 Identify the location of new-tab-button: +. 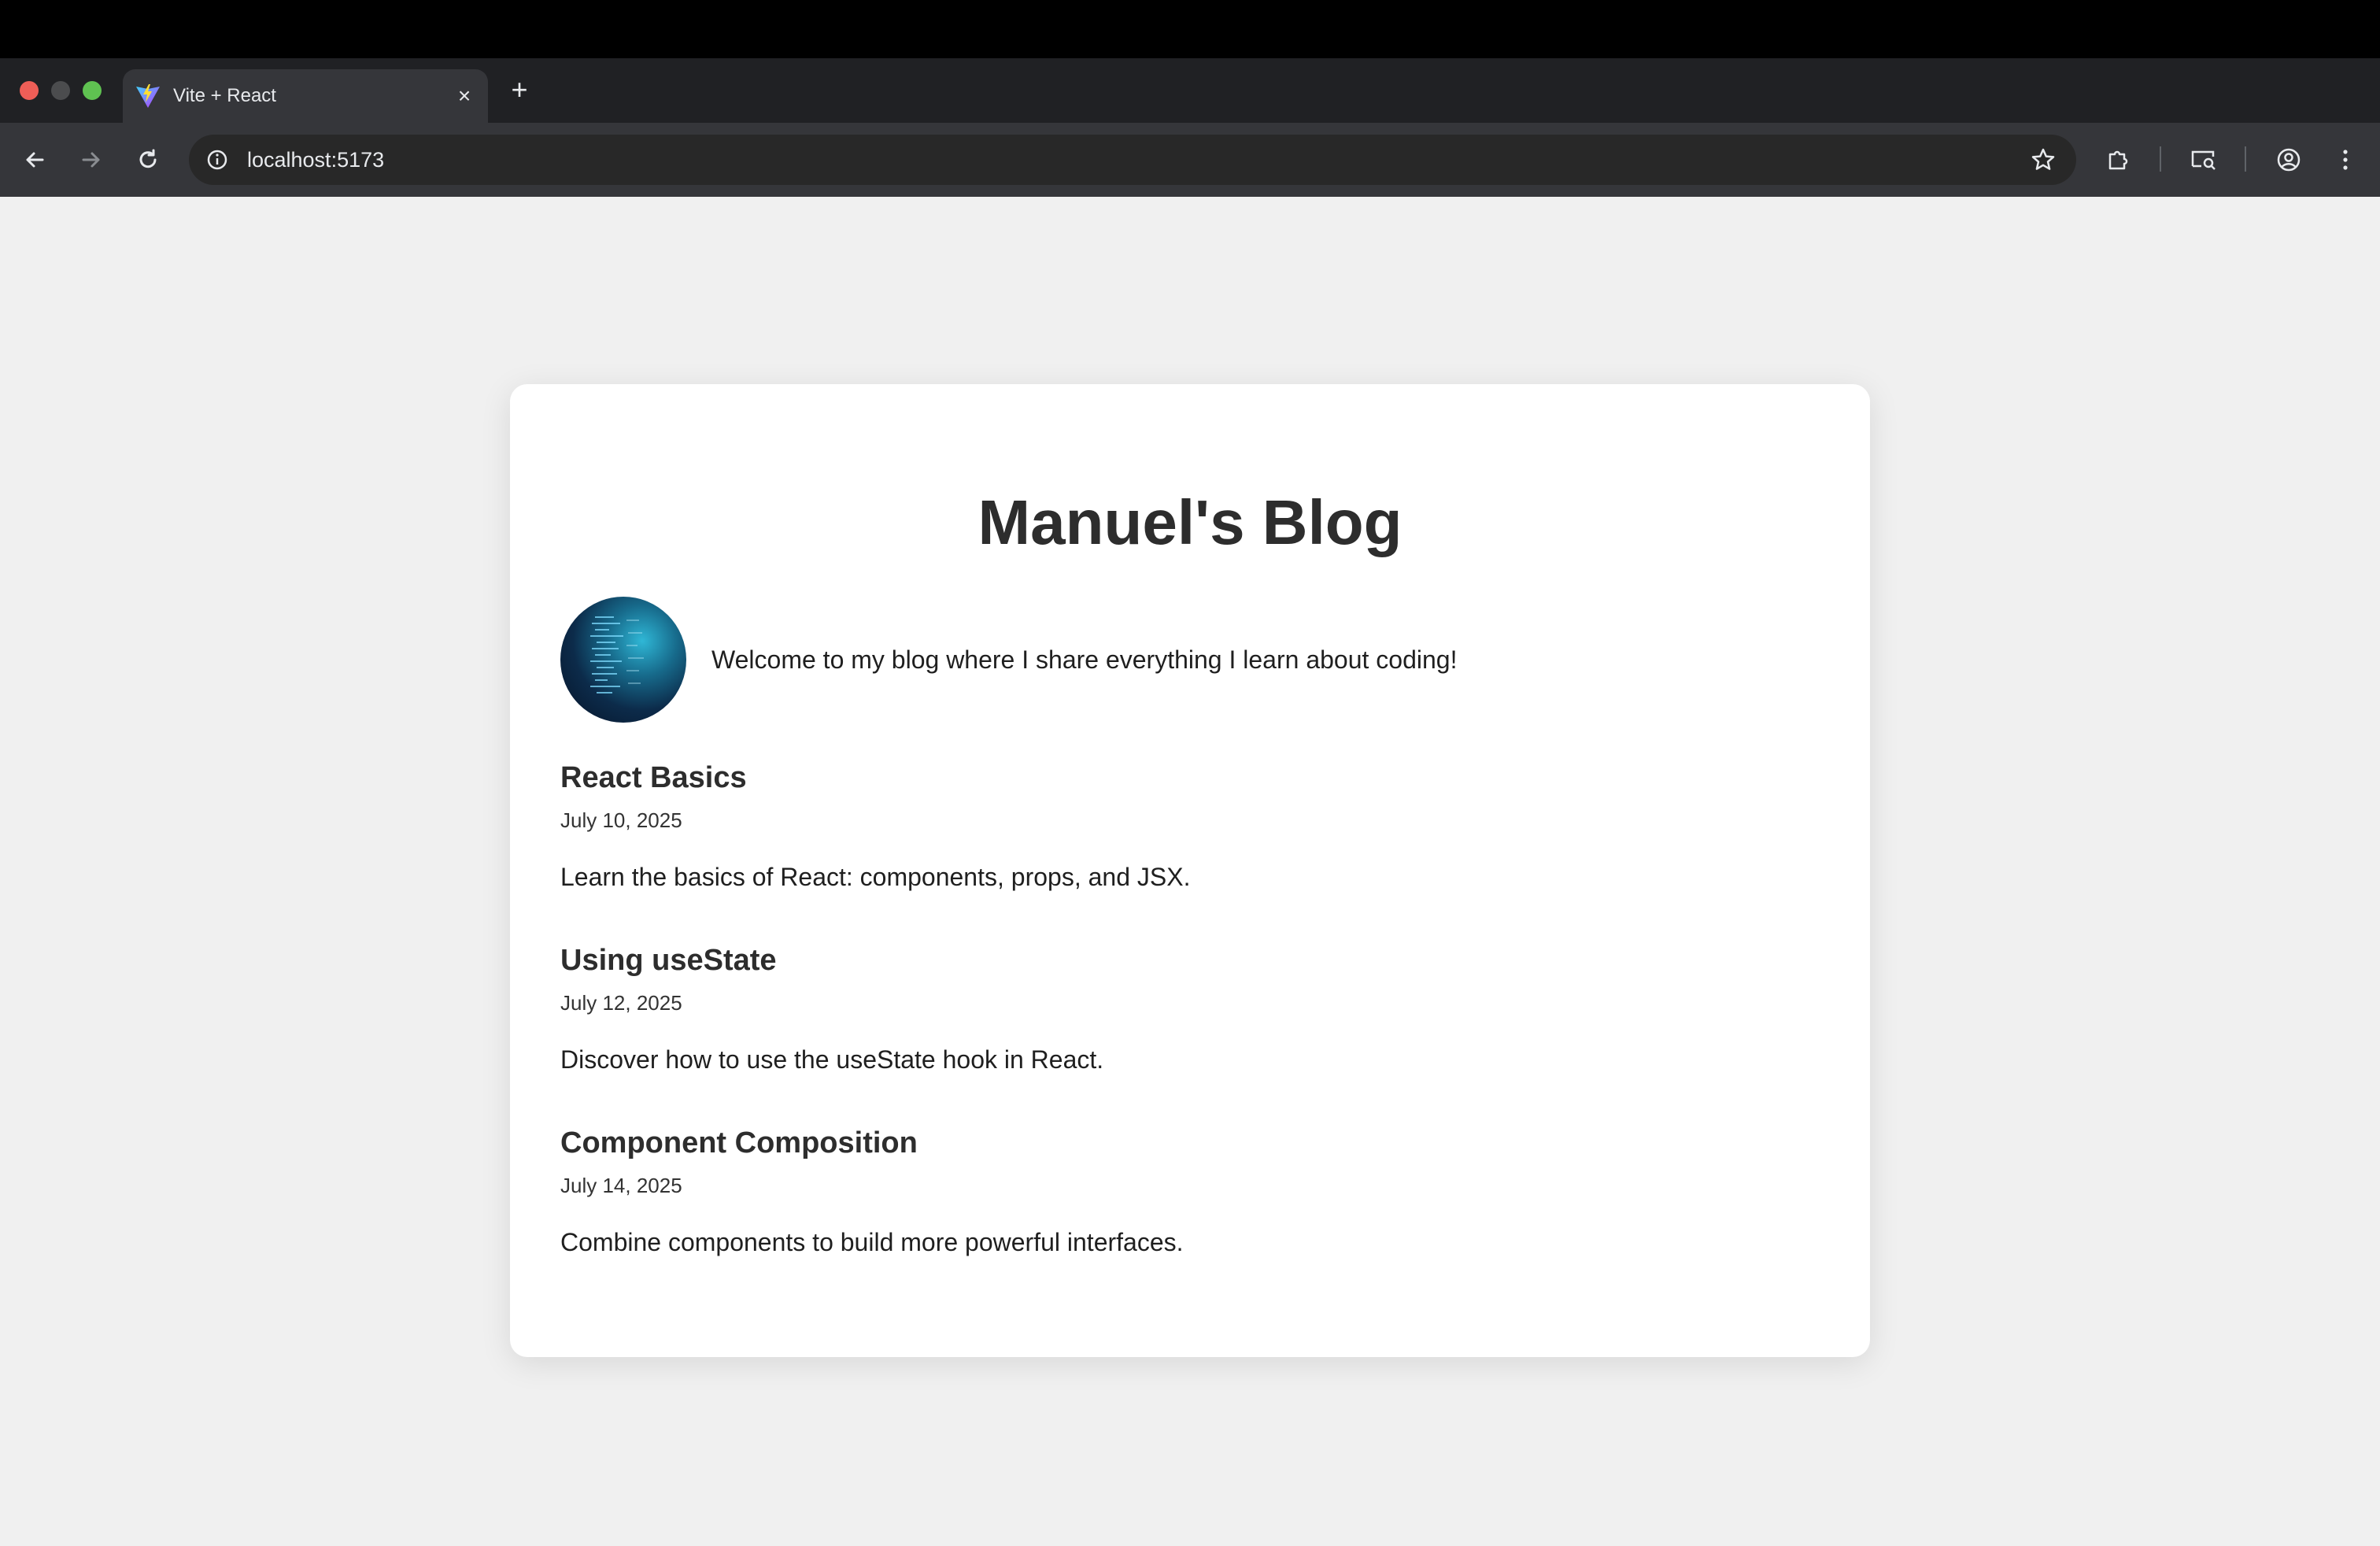
(519, 89).